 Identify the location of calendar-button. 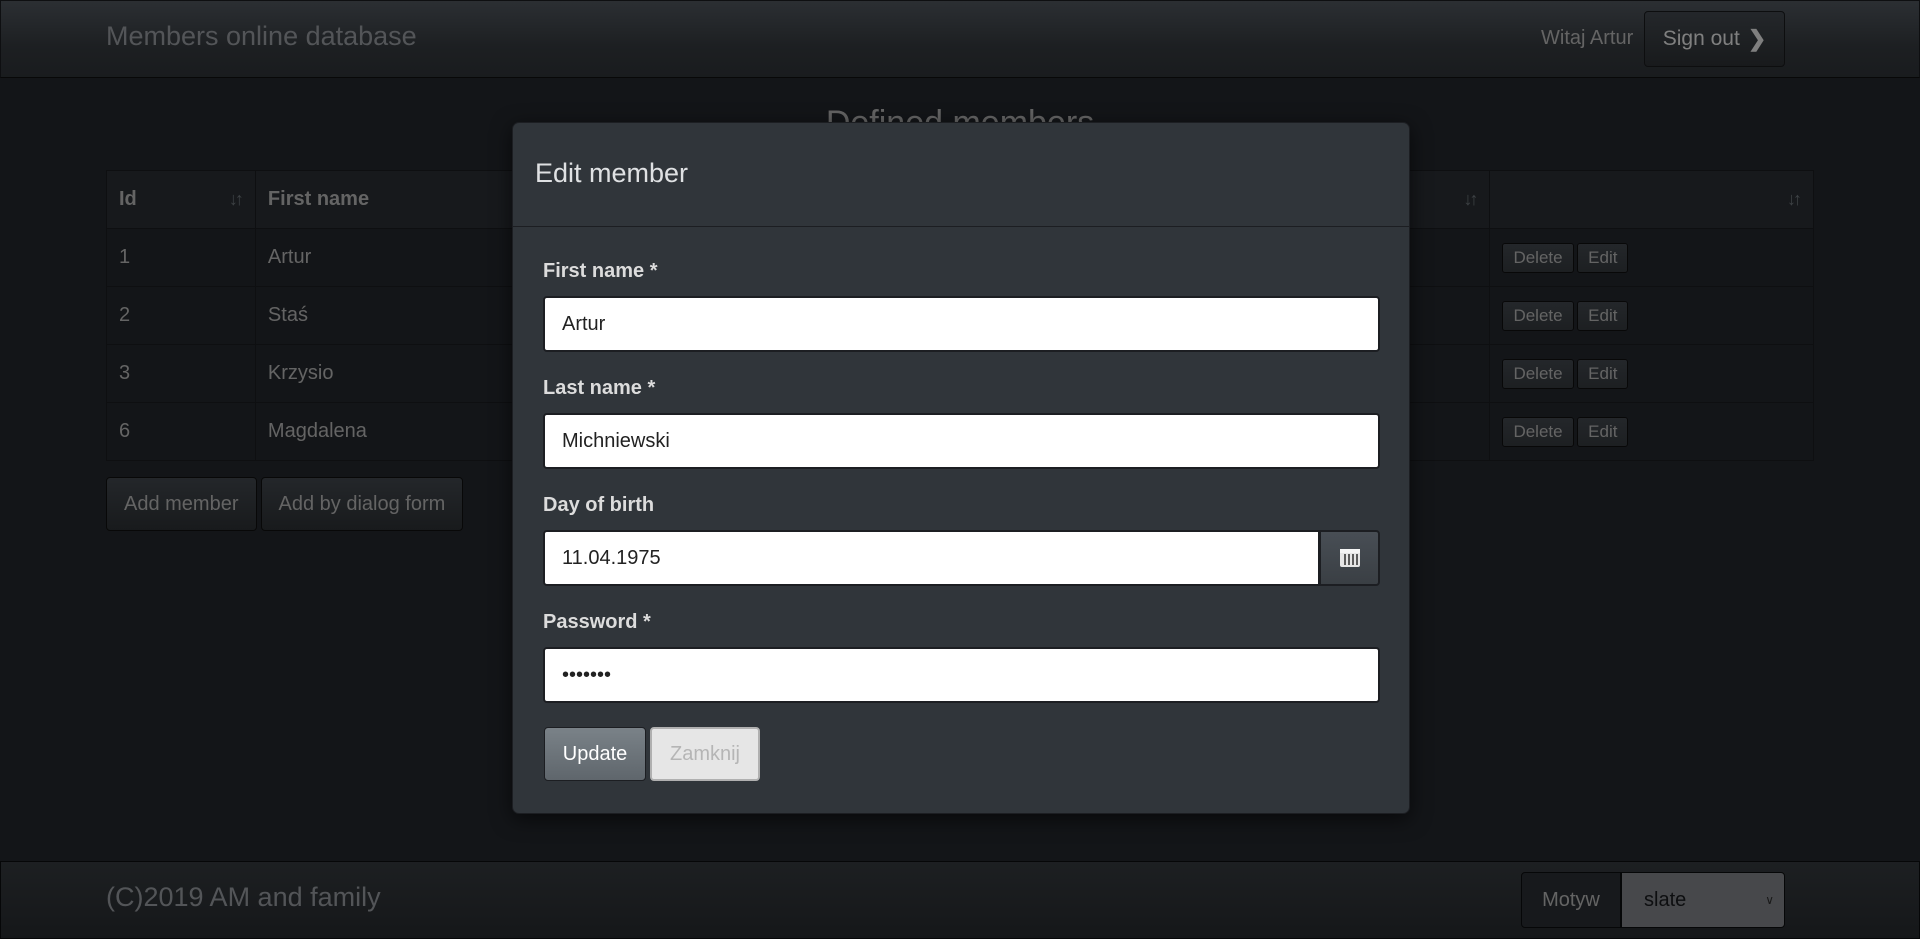
(1349, 558).